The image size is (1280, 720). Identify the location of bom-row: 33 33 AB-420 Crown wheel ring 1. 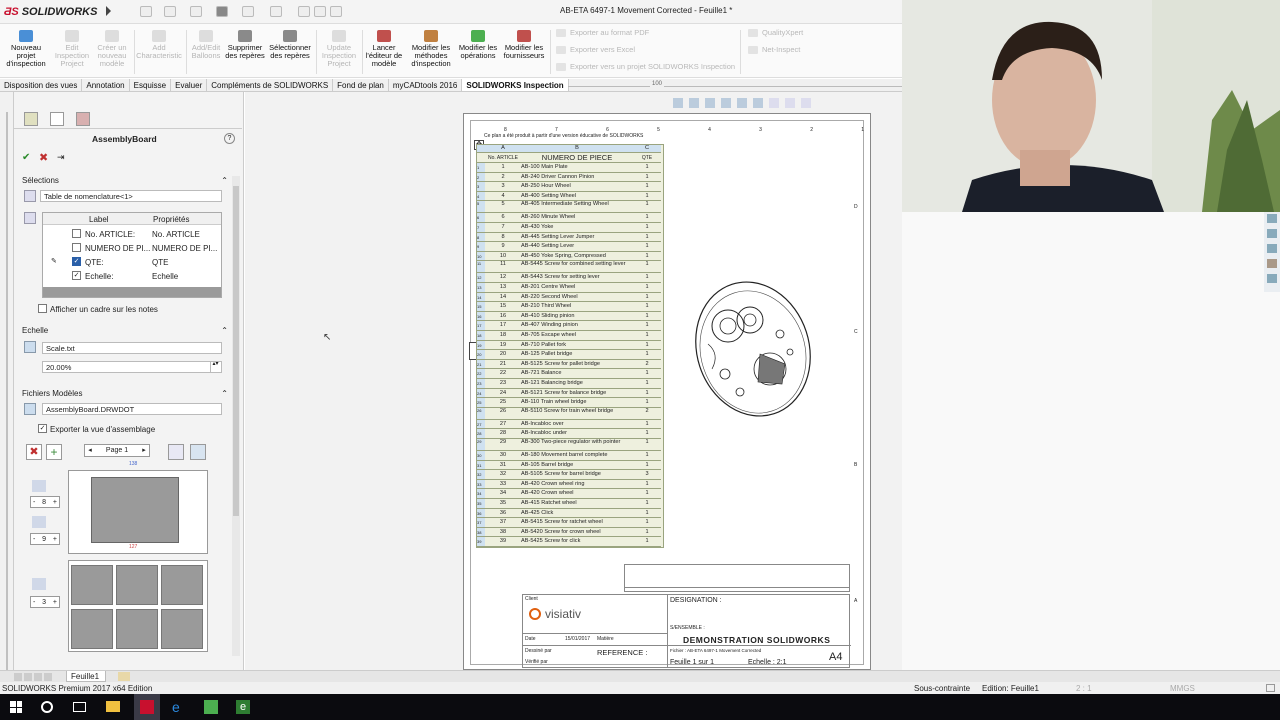
(569, 484).